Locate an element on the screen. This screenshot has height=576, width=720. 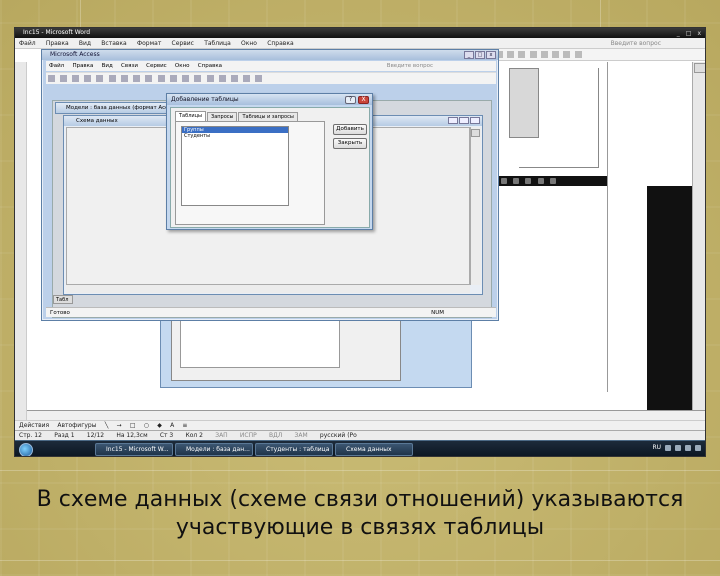
access-search-hint: Введите вопрос is located at coordinates (410, 66).